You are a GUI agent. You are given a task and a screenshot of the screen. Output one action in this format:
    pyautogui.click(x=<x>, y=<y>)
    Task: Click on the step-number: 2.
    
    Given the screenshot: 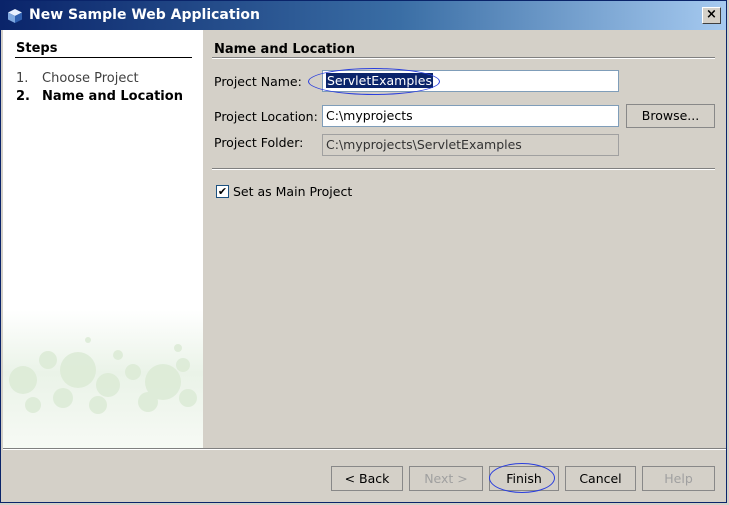 What is the action you would take?
    pyautogui.click(x=23, y=96)
    